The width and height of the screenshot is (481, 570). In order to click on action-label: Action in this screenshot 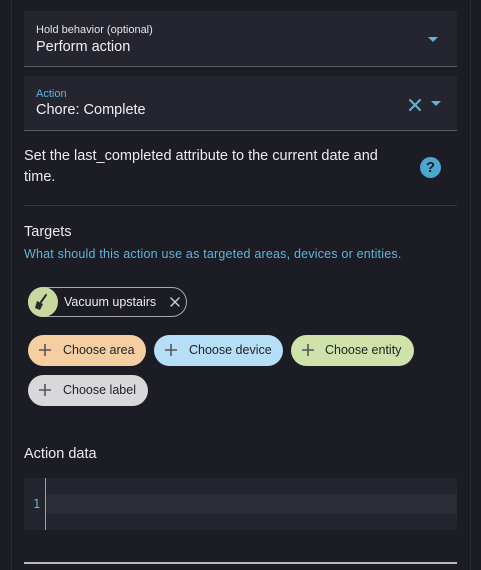, I will do `click(51, 94)`.